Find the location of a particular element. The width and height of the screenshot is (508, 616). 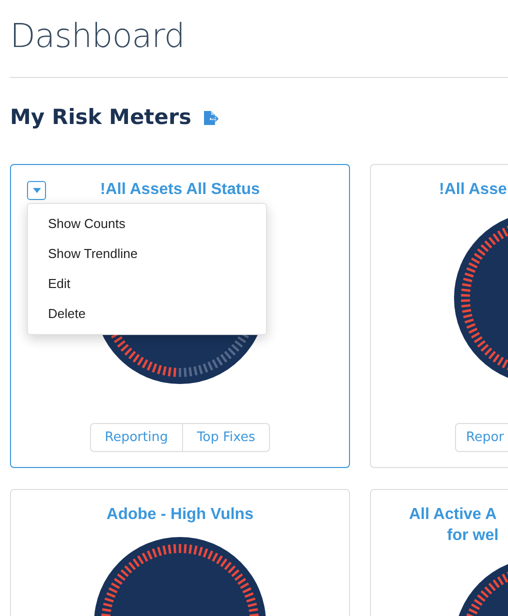

export-icon is located at coordinates (211, 118).